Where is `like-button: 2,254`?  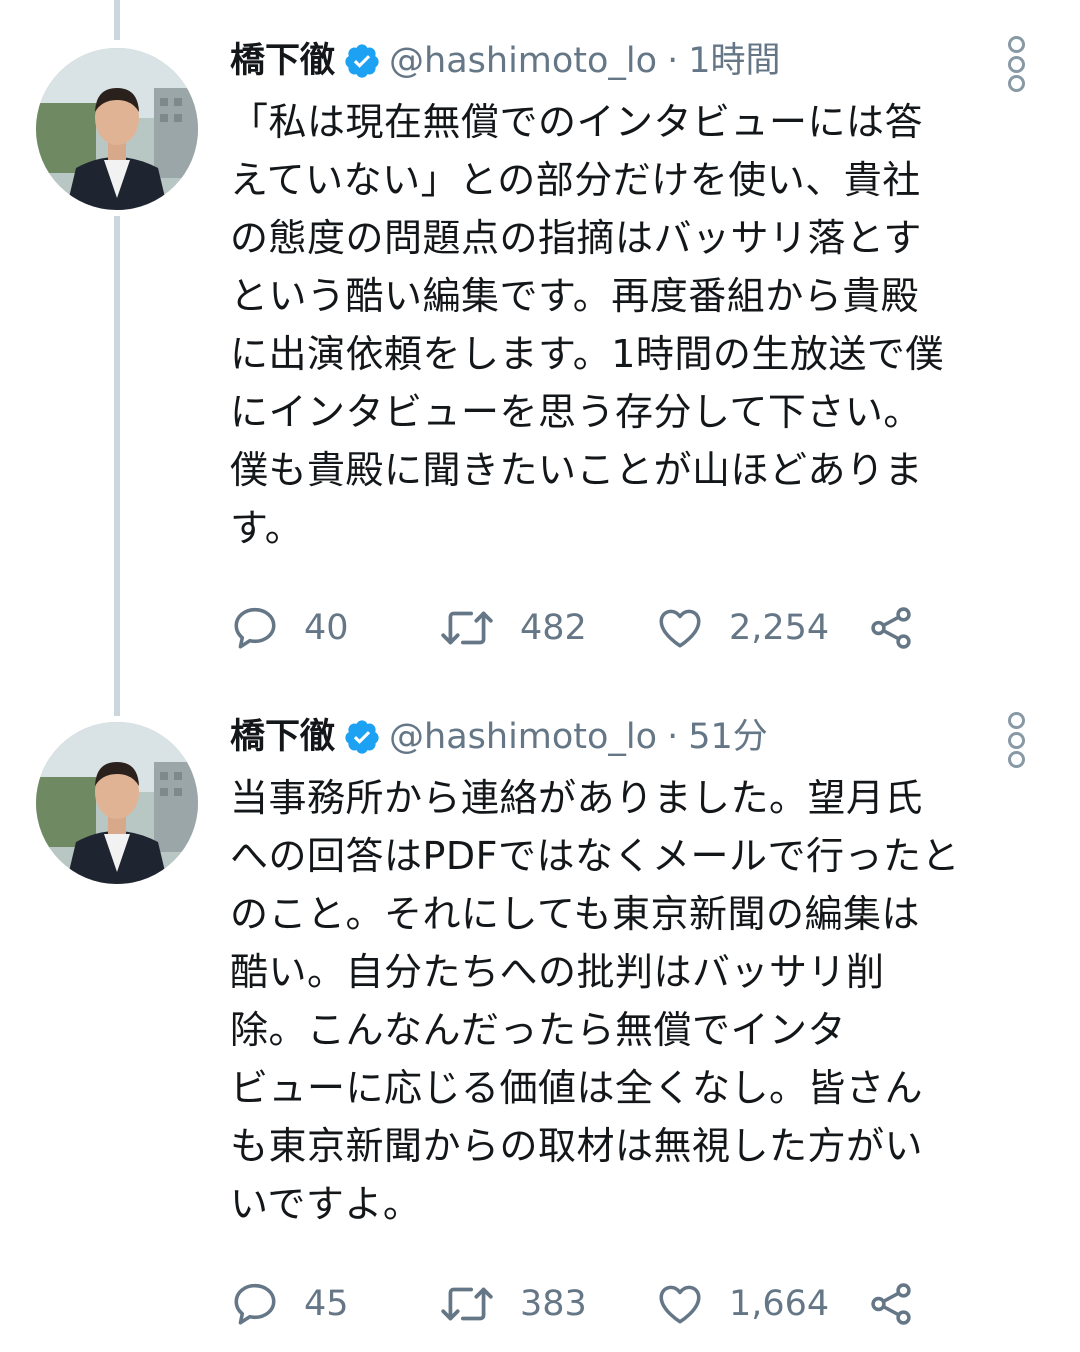
like-button: 2,254 is located at coordinates (742, 628).